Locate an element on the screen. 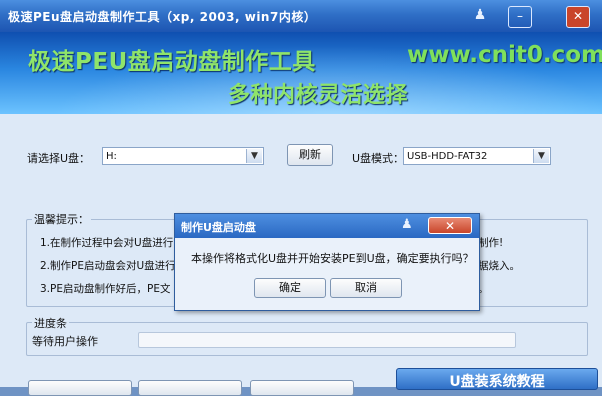  ok-button: 确定 is located at coordinates (290, 288).